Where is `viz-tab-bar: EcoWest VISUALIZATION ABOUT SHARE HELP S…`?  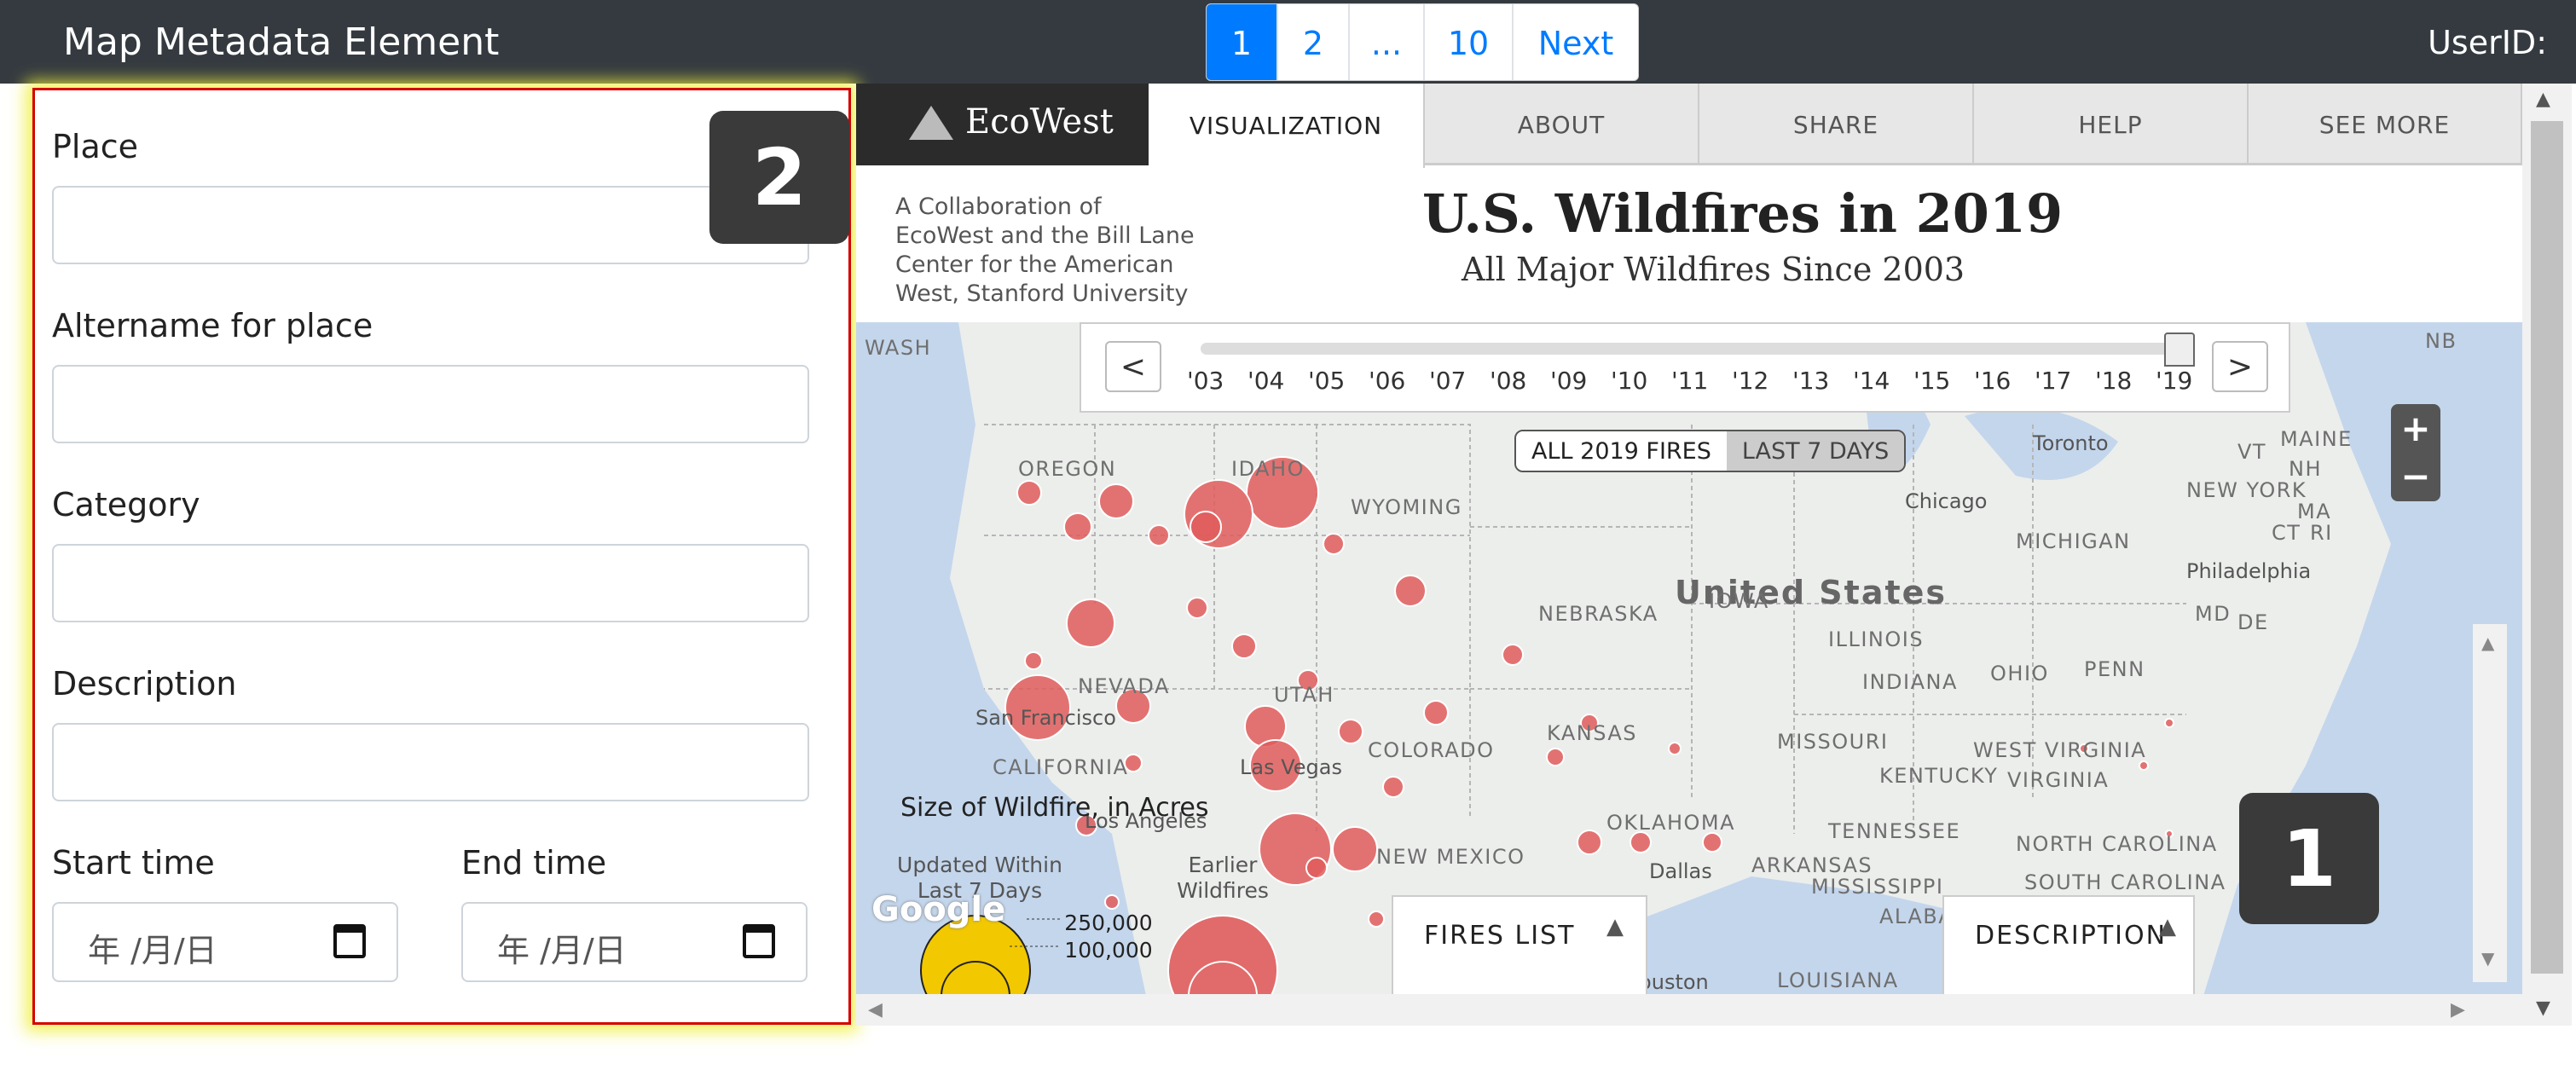 viz-tab-bar: EcoWest VISUALIZATION ABOUT SHARE HELP S… is located at coordinates (1689, 126).